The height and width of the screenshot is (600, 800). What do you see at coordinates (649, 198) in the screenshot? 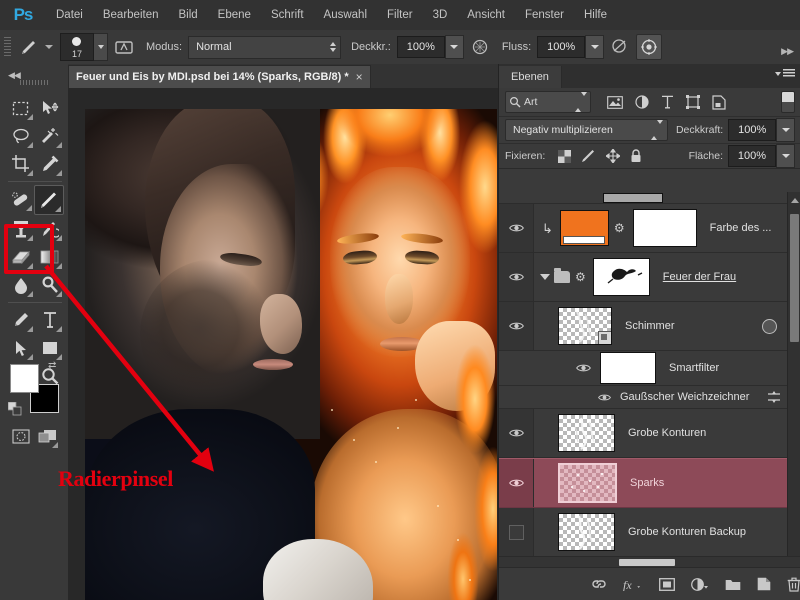
I see `layer-row-partial` at bounding box center [649, 198].